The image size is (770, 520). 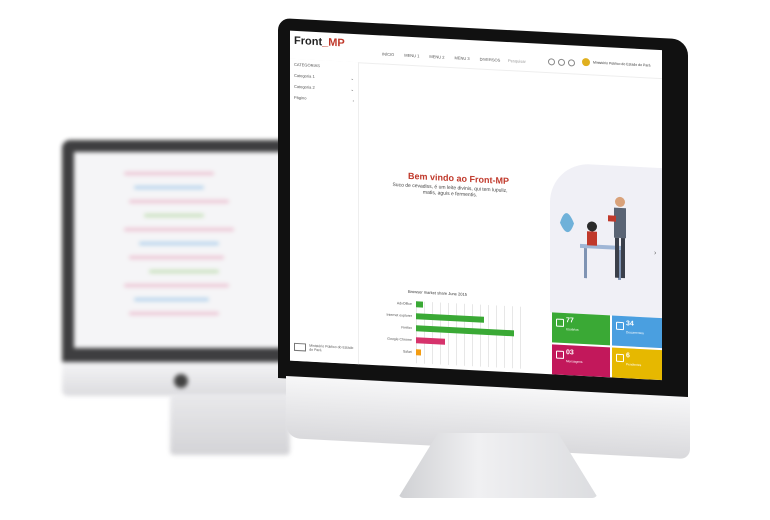 I want to click on apple-logo-icon, so click(x=181, y=381).